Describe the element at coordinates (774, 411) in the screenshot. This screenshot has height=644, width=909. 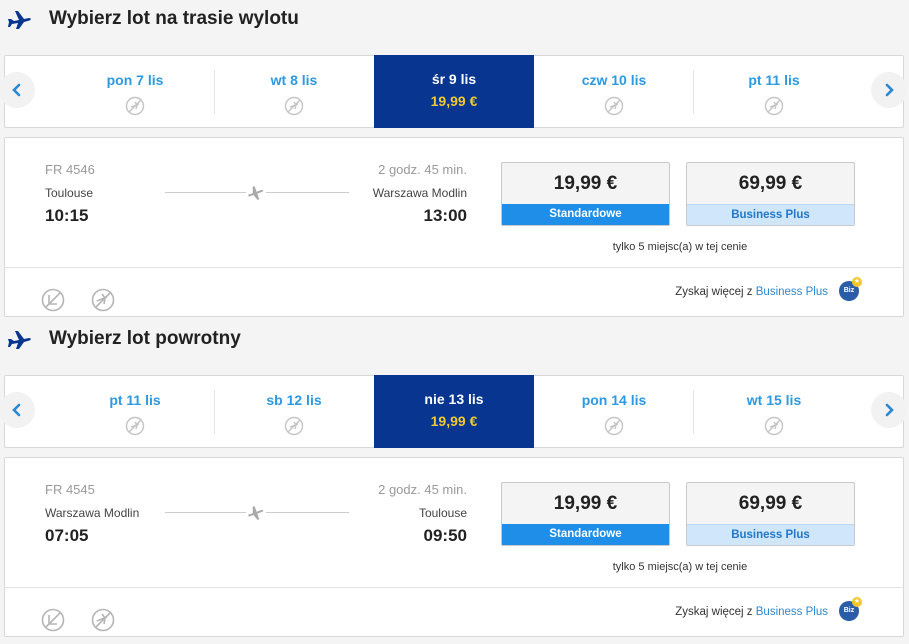
I see `date-tab: wt 15 lis` at that location.